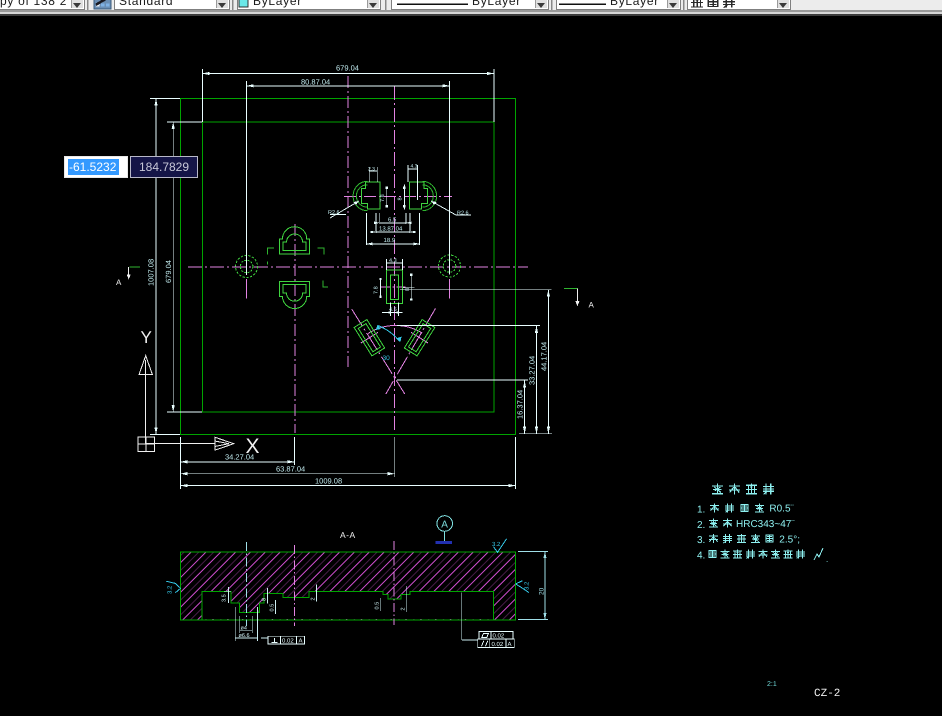  What do you see at coordinates (544, 356) in the screenshot?
I see `svg-text: 44.17.04` at bounding box center [544, 356].